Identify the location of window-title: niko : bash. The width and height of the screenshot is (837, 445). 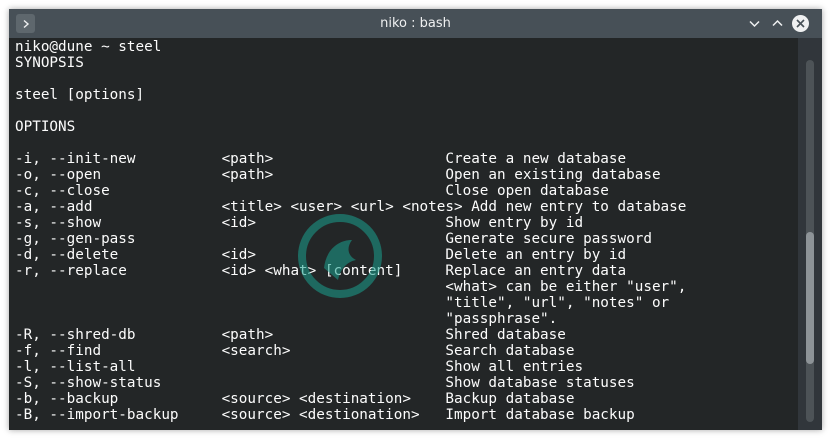
(415, 23).